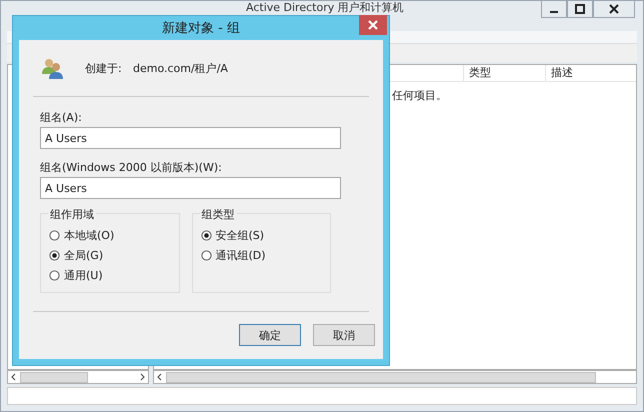  Describe the element at coordinates (344, 335) in the screenshot. I see `dialog-button: 取消` at that location.